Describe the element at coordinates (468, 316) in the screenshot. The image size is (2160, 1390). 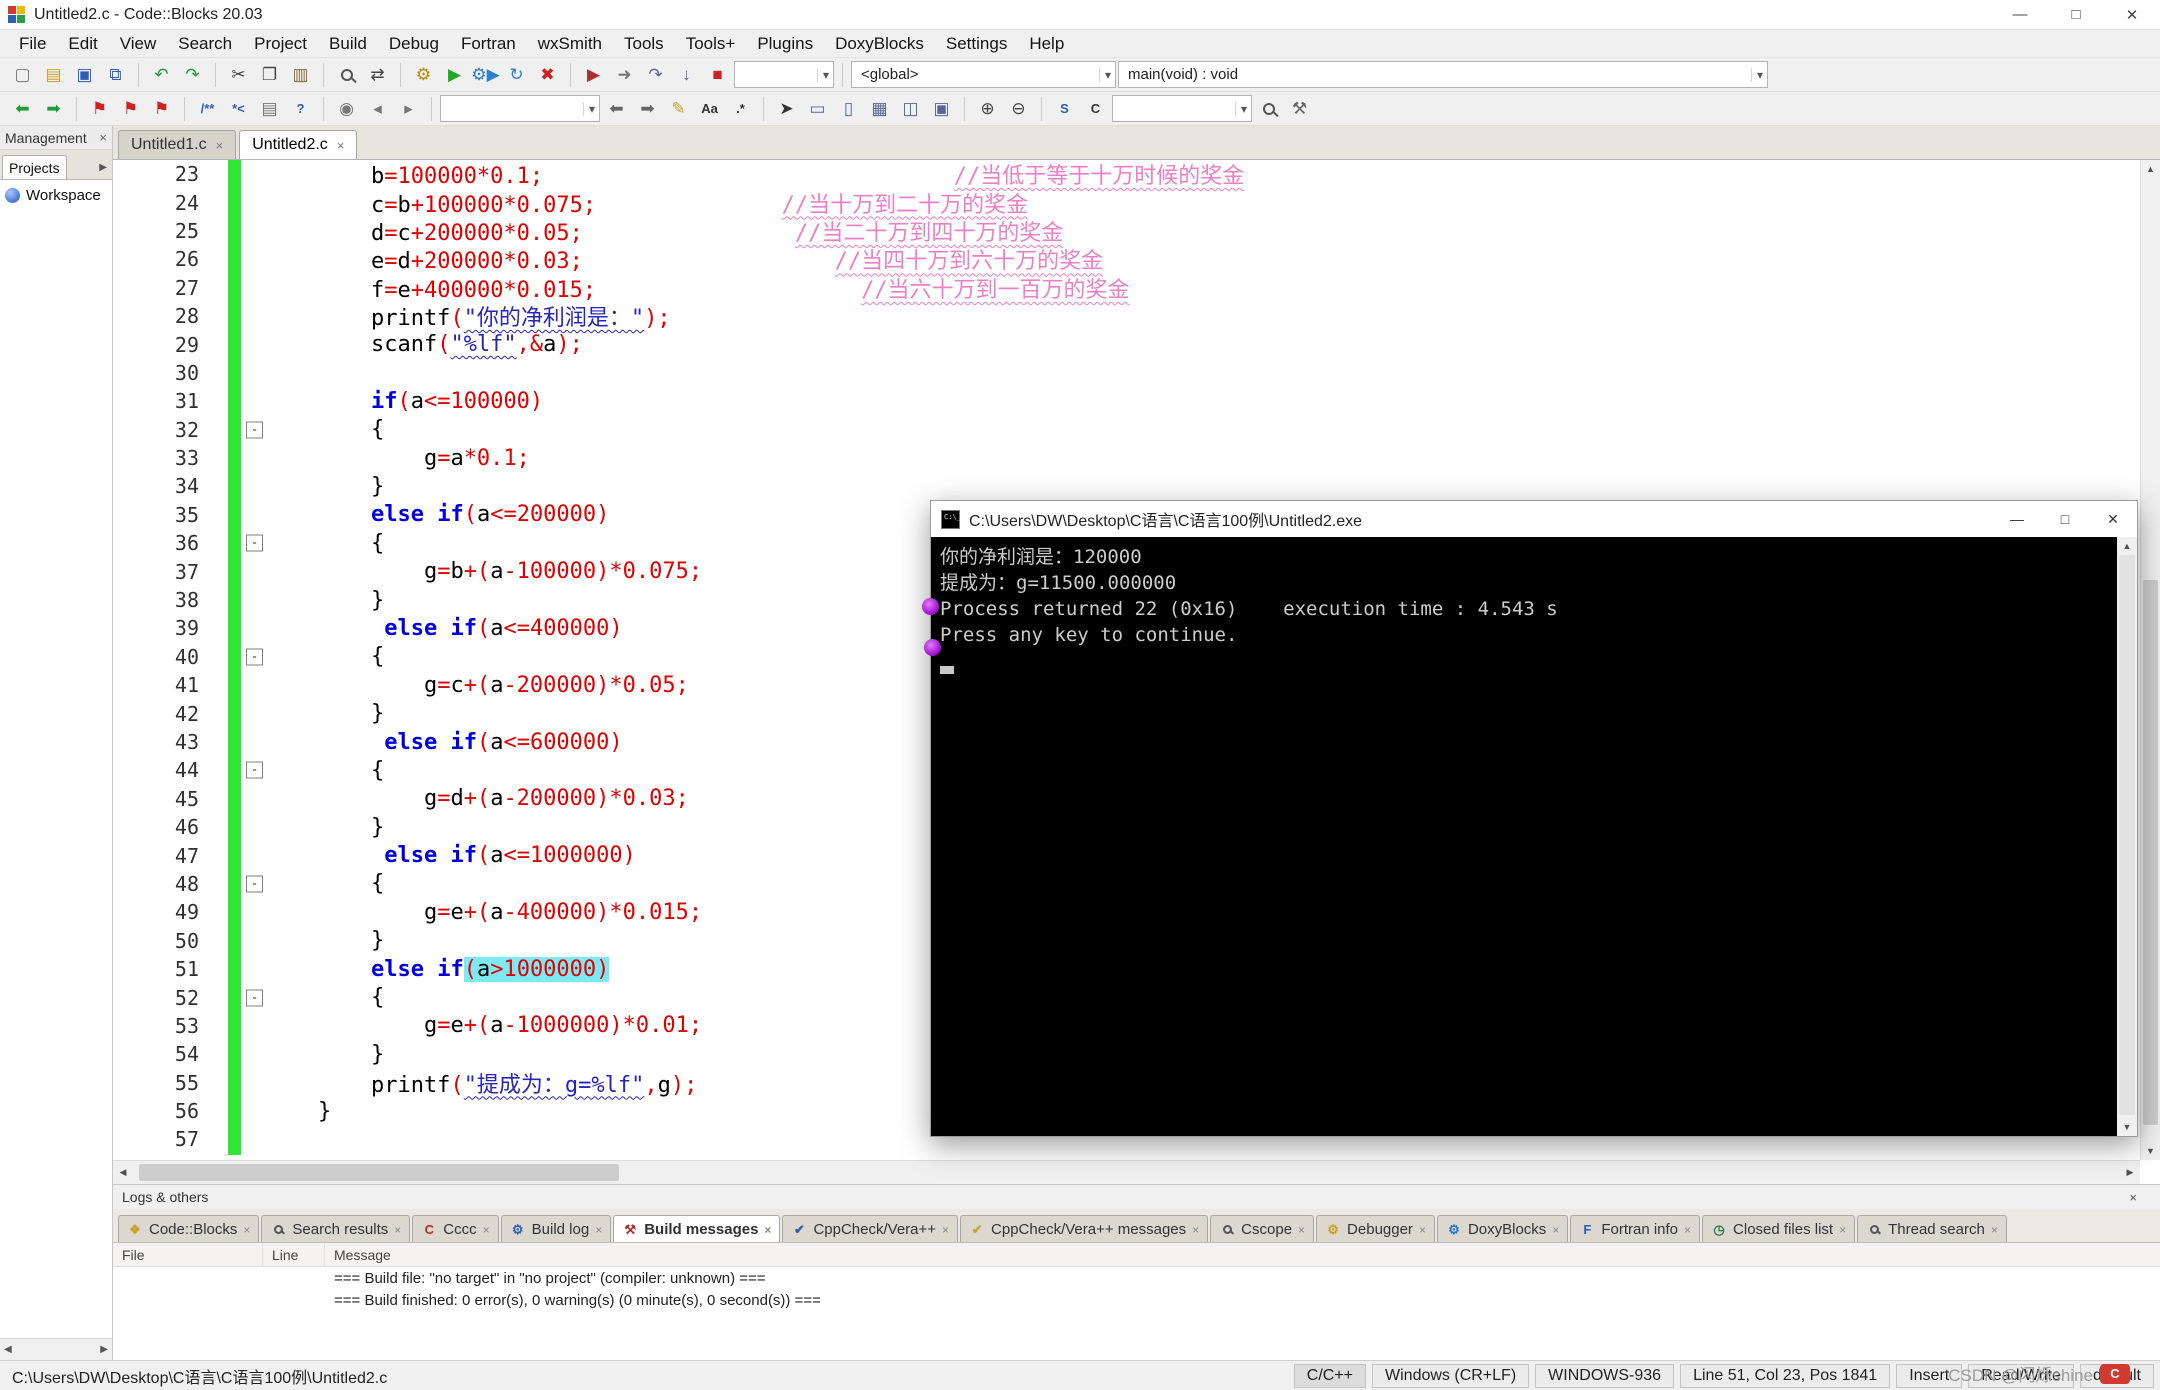
I see `code-text: printf("你的净利润是：");` at that location.